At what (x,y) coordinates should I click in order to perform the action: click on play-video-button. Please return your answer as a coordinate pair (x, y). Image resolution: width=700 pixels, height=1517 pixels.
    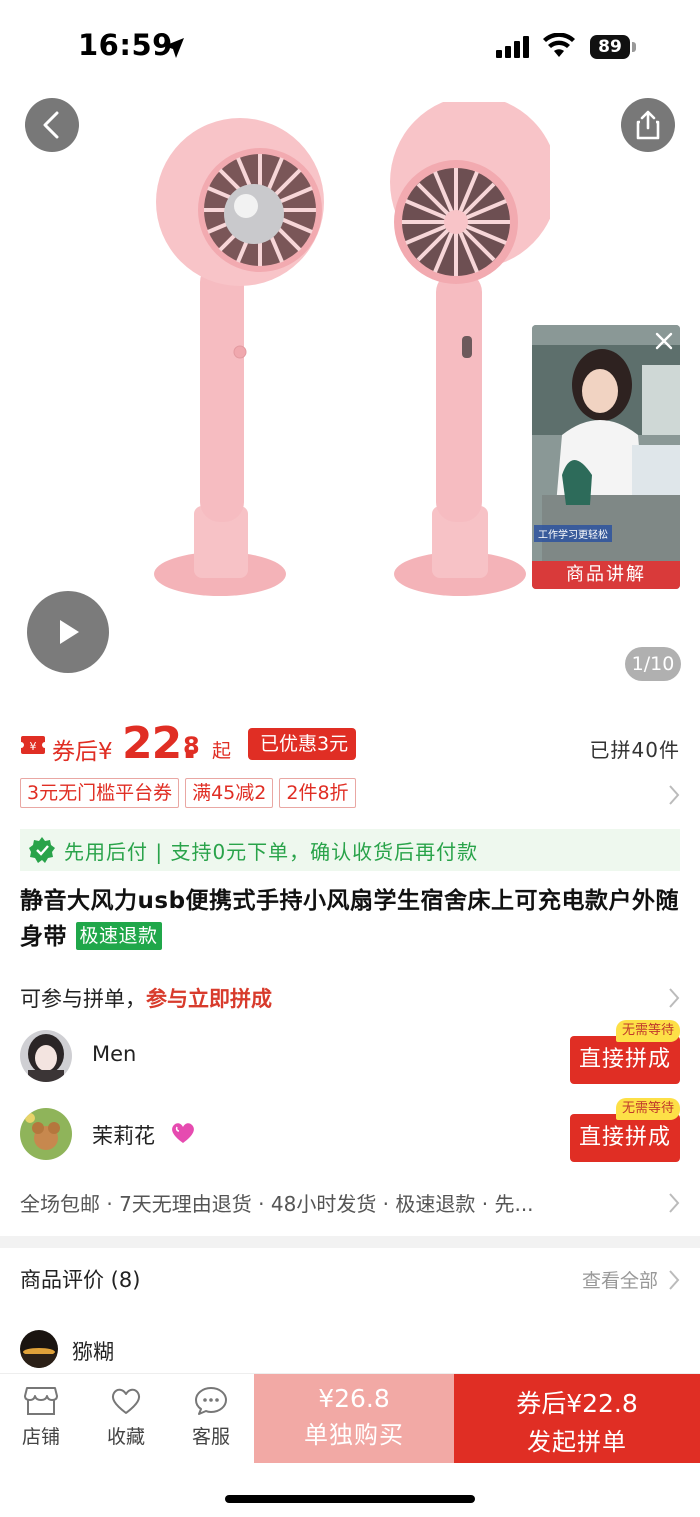
    Looking at the image, I should click on (68, 632).